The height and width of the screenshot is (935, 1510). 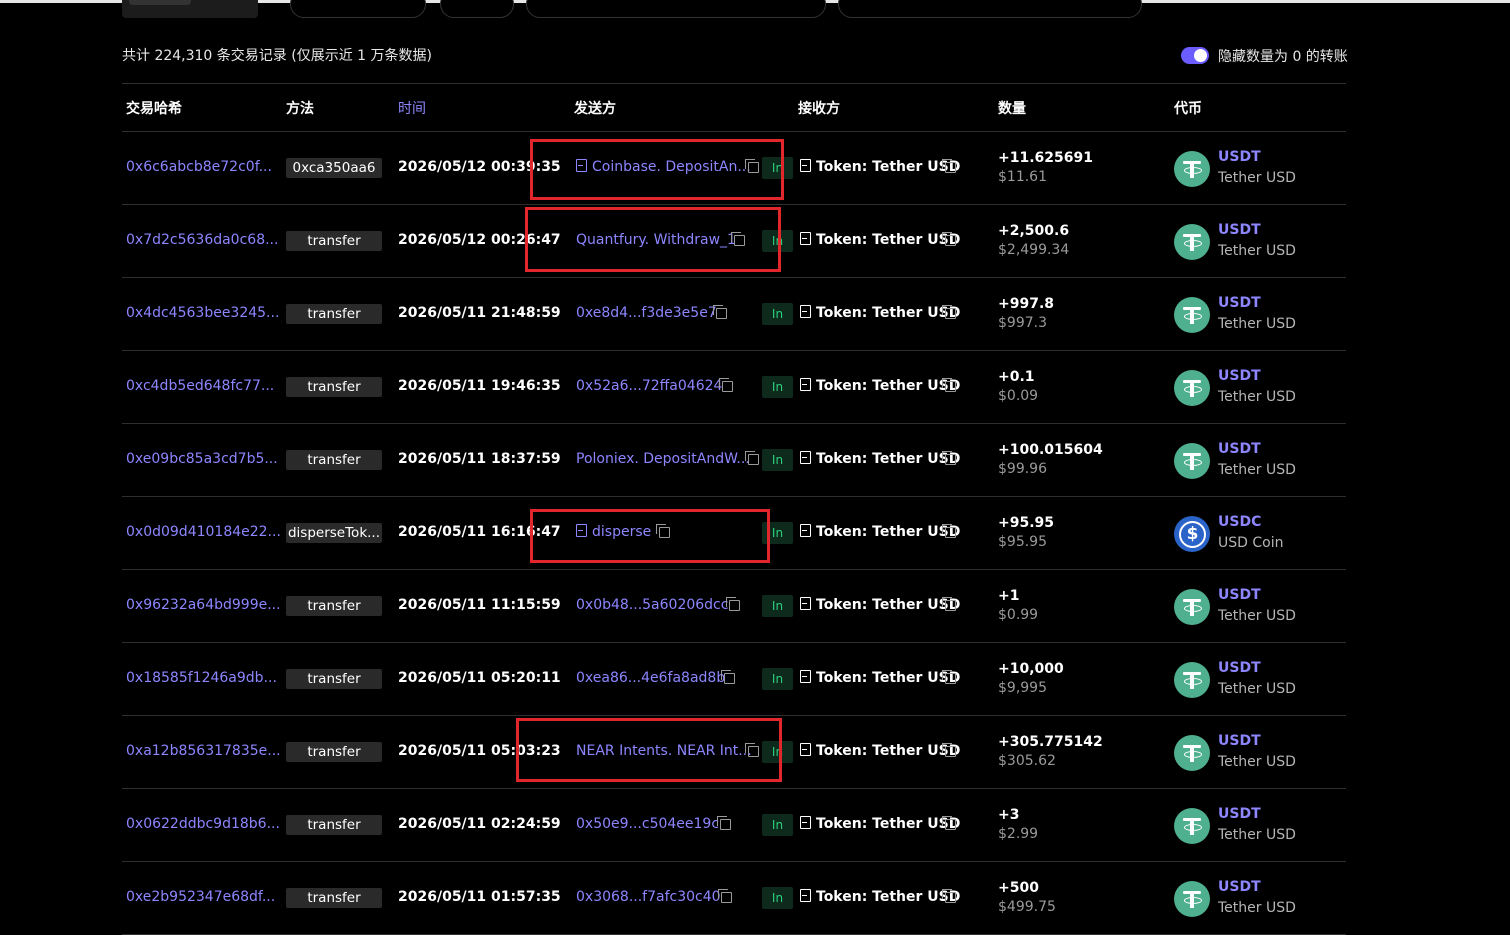 What do you see at coordinates (412, 108) in the screenshot?
I see `header-time: 时间` at bounding box center [412, 108].